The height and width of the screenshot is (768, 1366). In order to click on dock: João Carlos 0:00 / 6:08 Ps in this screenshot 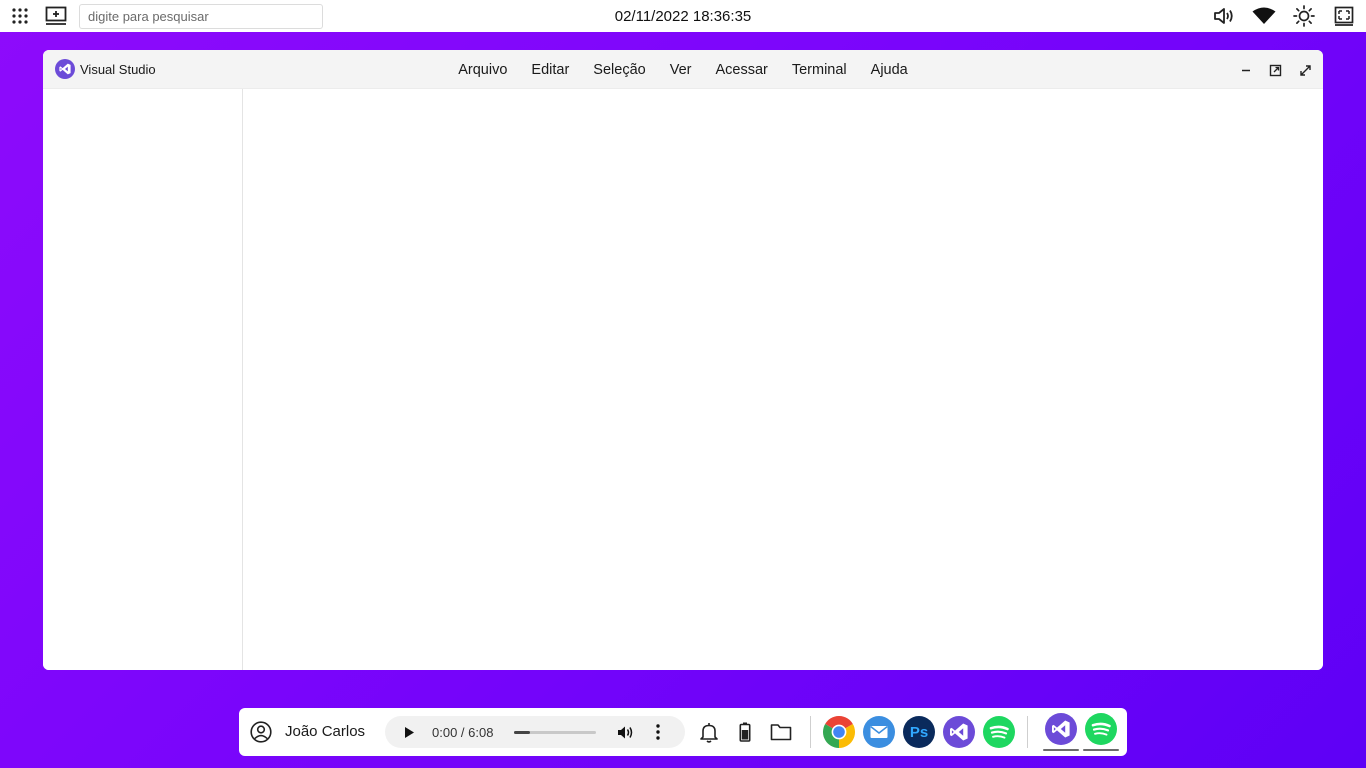, I will do `click(683, 732)`.